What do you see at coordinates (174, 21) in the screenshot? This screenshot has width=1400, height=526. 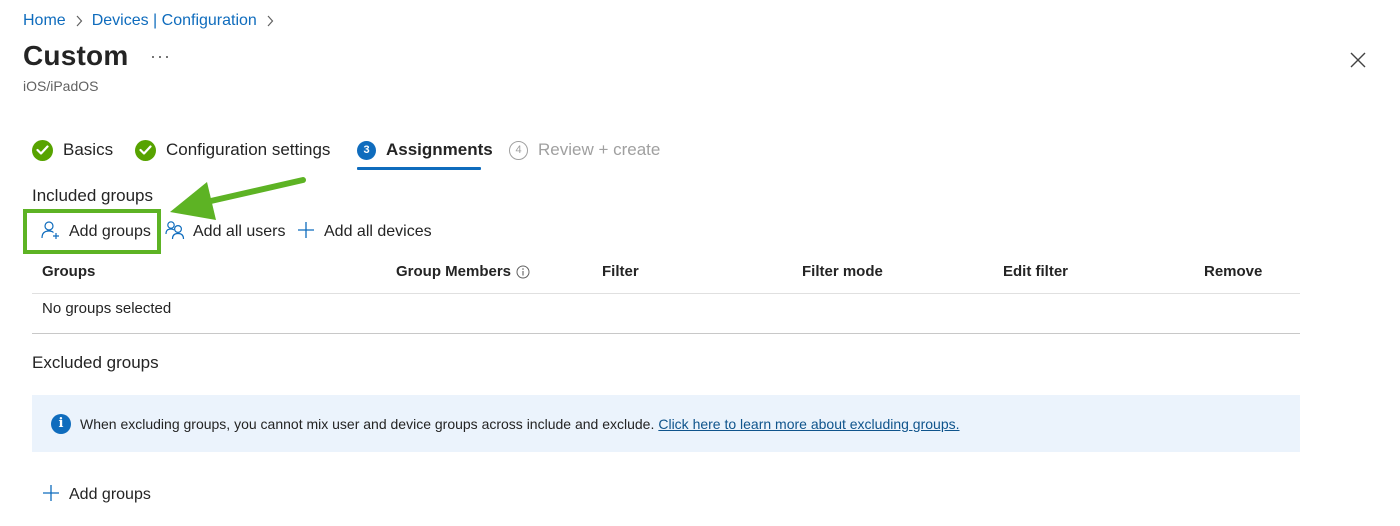 I see `breadcrumb-devices-configuration: Devices | Configuration` at bounding box center [174, 21].